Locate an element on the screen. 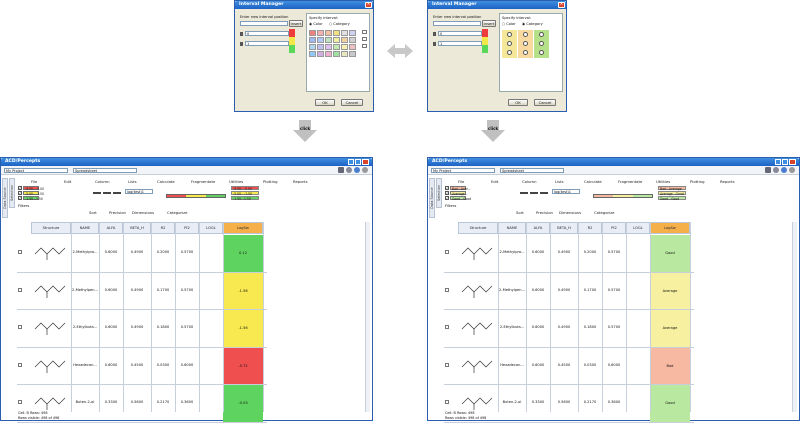 The width and height of the screenshot is (800, 423). cell-pi2: 0.3600 is located at coordinates (187, 402).